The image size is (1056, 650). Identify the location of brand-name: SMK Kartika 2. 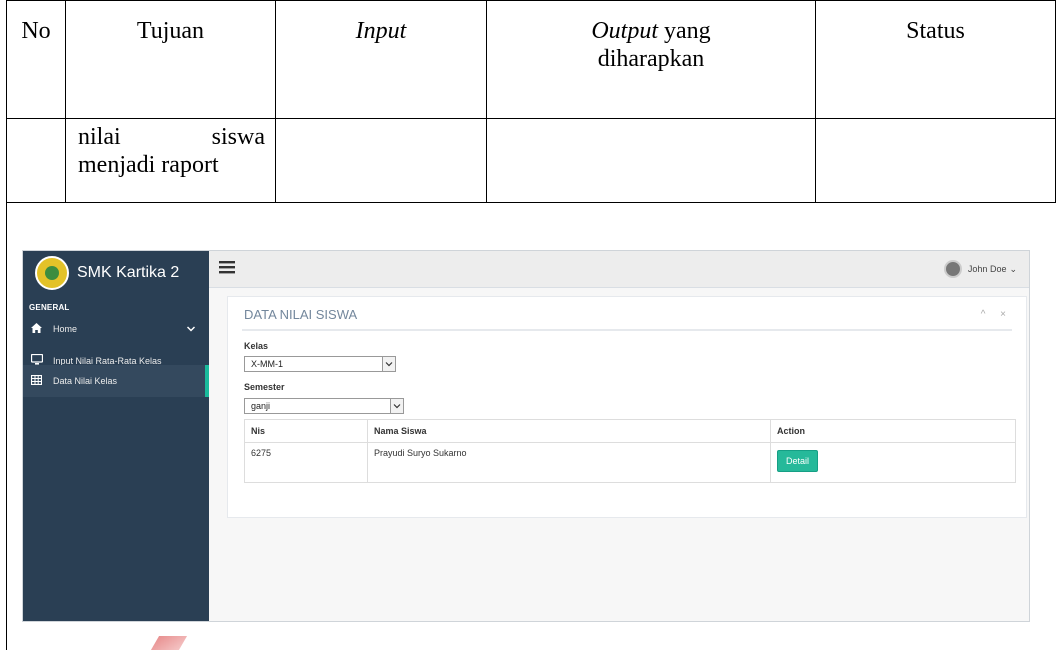
(128, 272).